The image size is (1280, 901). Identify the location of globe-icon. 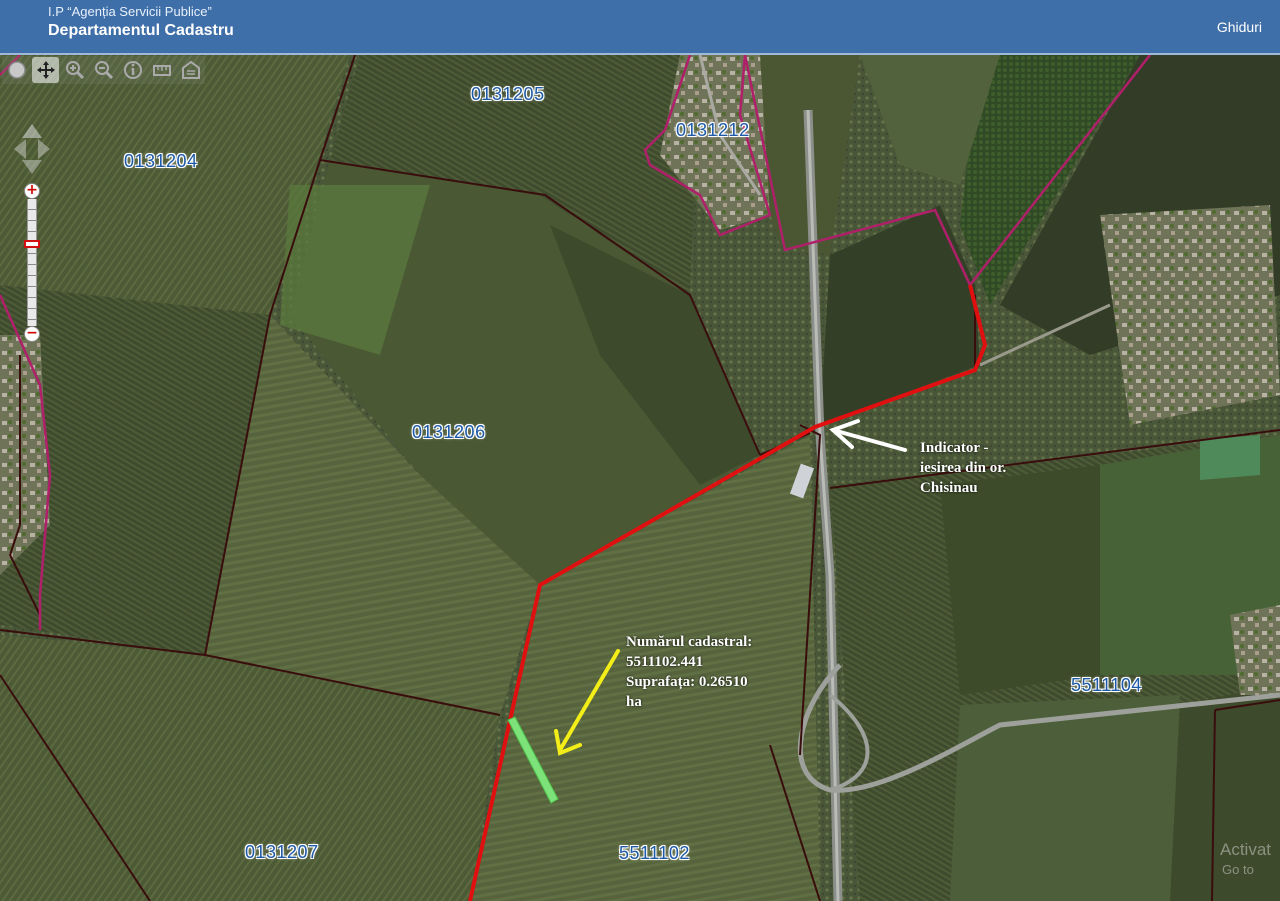
(16, 70).